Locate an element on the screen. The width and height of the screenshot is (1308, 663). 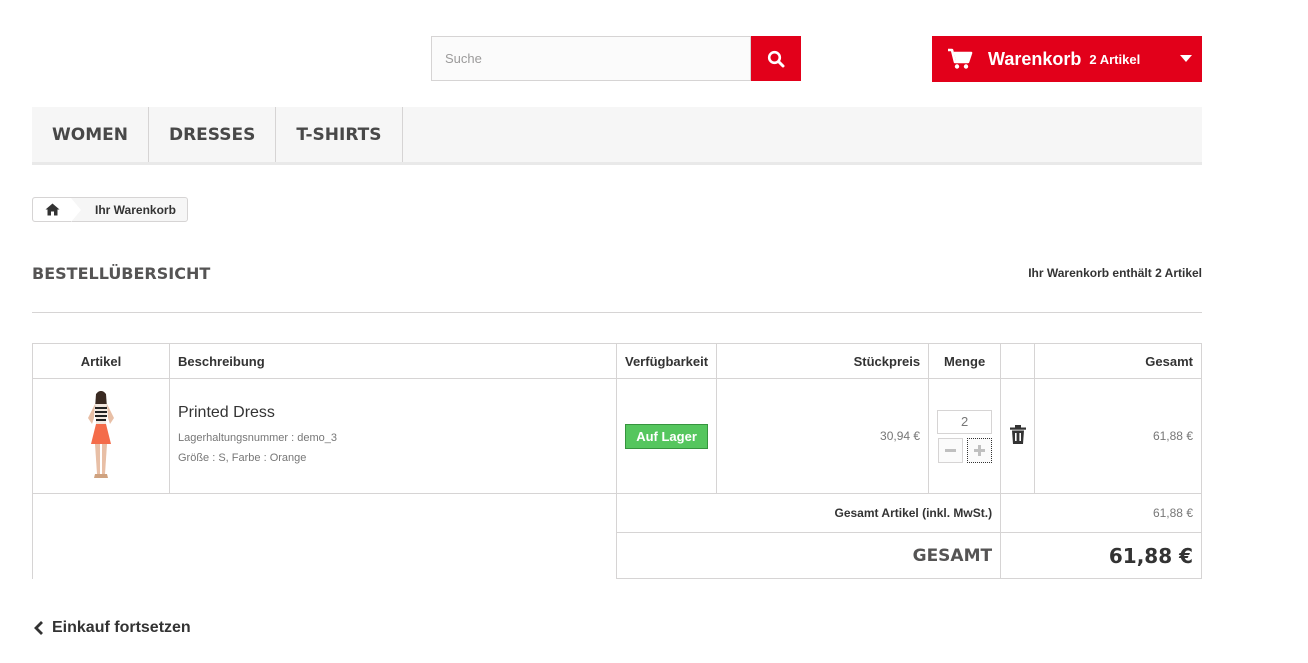
breadcrumb-separator is located at coordinates (76, 209).